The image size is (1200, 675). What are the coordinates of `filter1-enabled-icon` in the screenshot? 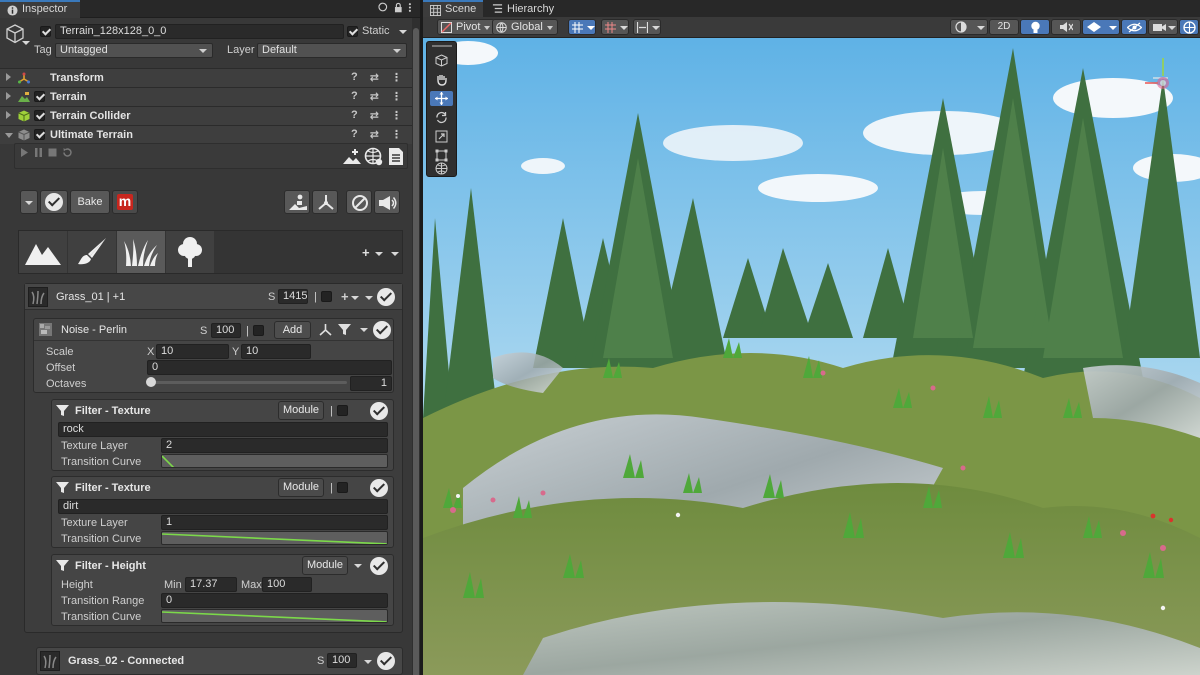 It's located at (379, 411).